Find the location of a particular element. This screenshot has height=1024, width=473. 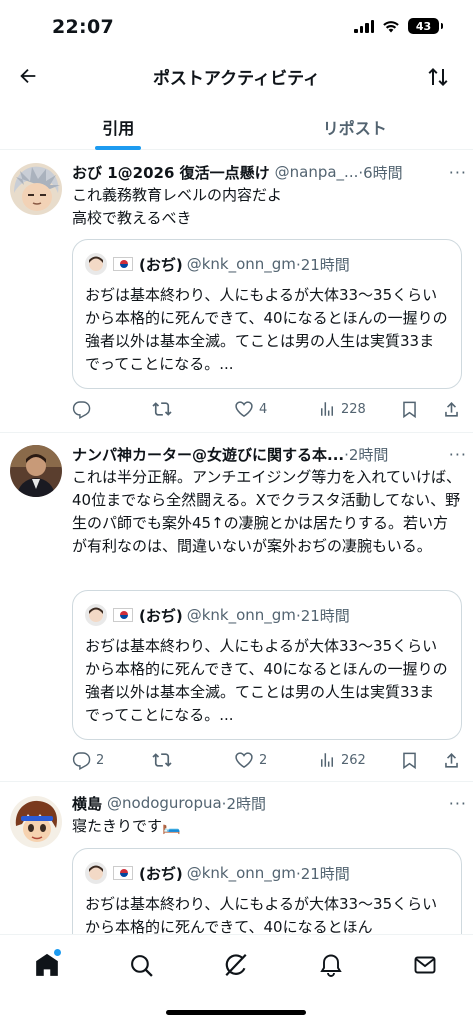

top-app-bar: ポストアクティビティ is located at coordinates (236, 77).